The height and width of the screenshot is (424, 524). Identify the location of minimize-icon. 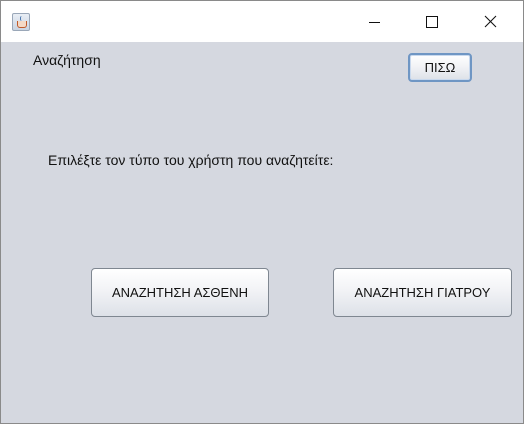
(374, 22).